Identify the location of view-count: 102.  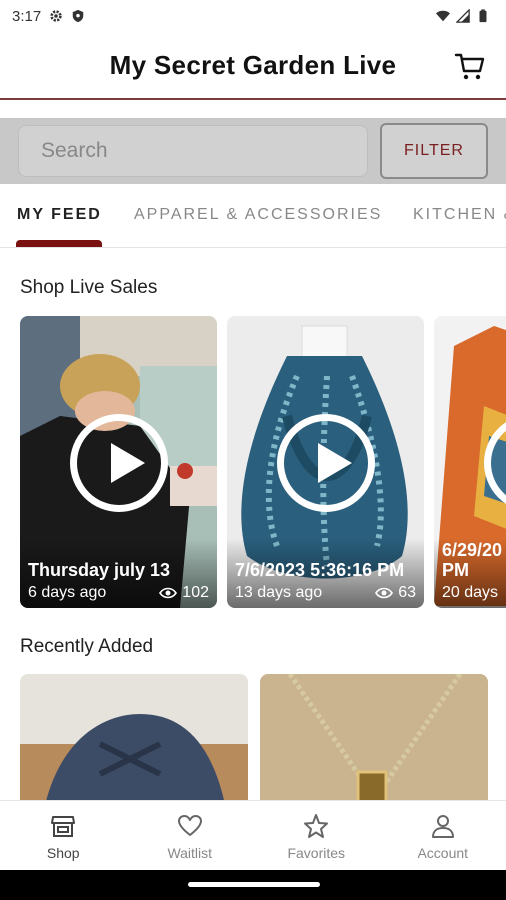
(195, 592).